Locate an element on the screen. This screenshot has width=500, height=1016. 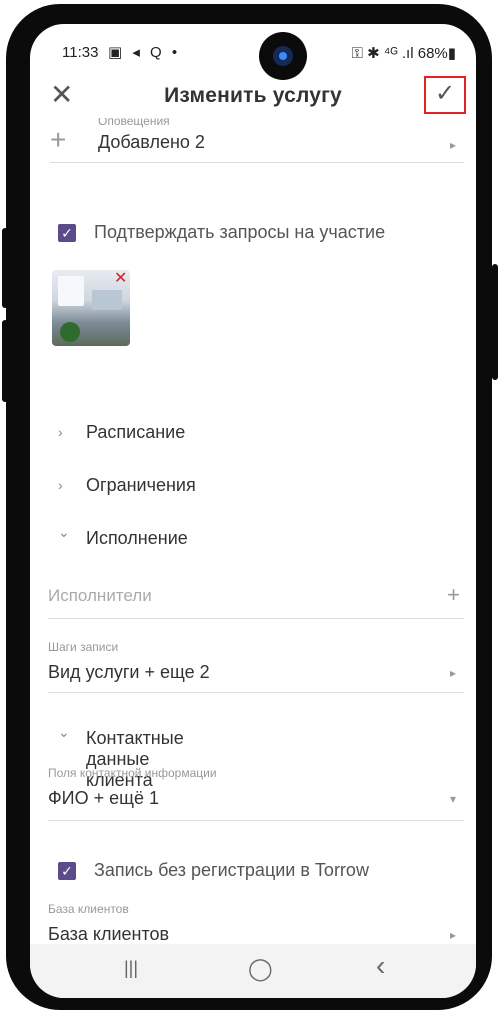
contact-fields-value: ФИО + ещё 1 is located at coordinates (103, 798).